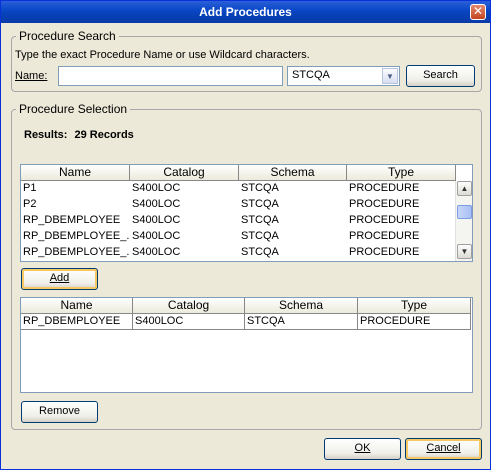 Image resolution: width=491 pixels, height=470 pixels. I want to click on results-table-header: Name Catalog Schema Type, so click(238, 173).